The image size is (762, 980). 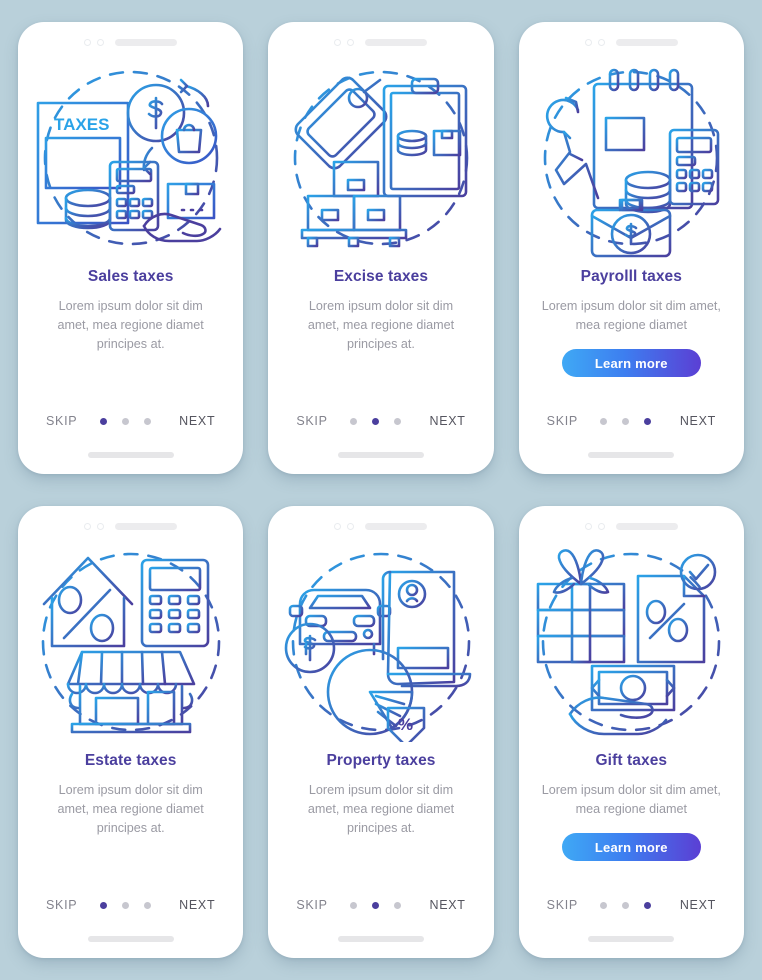 I want to click on page-title: Estate taxes, so click(x=130, y=760).